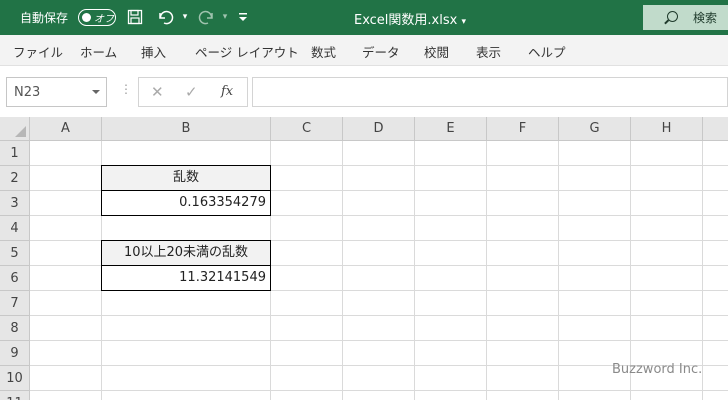  Describe the element at coordinates (44, 18) in the screenshot. I see `autosave-label: 自動保存` at that location.